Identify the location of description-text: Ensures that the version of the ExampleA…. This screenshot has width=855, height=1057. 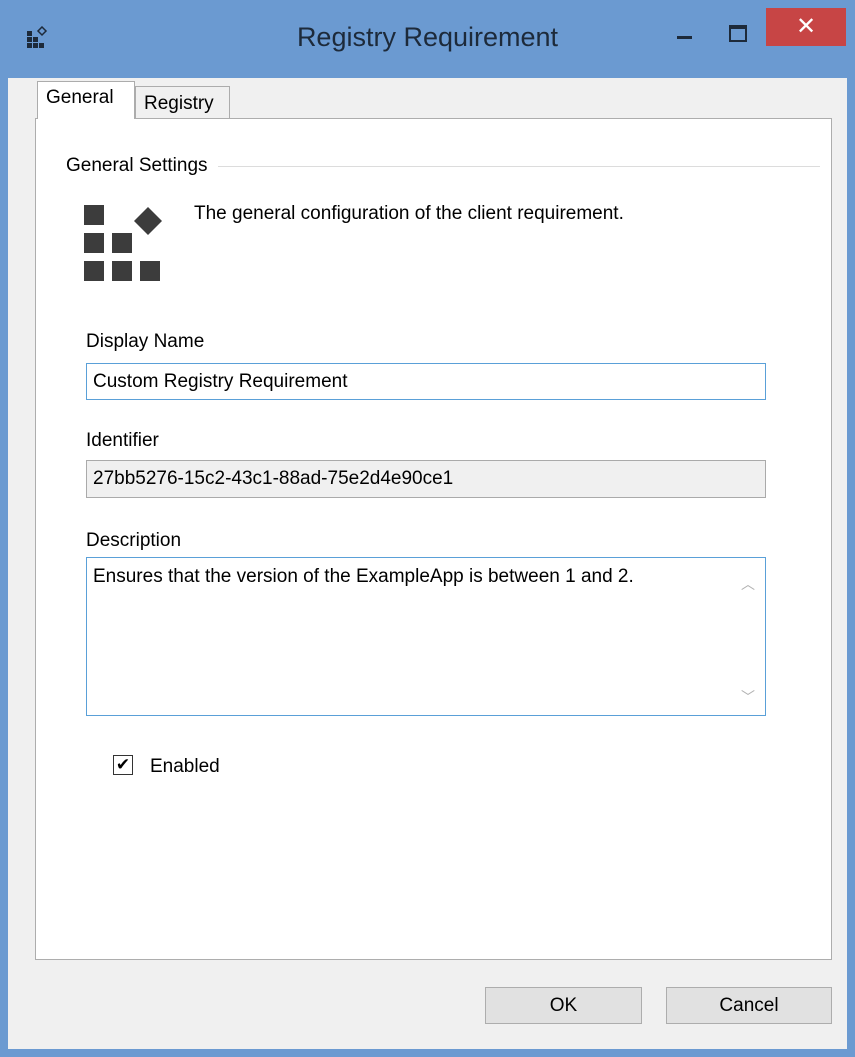
(363, 576).